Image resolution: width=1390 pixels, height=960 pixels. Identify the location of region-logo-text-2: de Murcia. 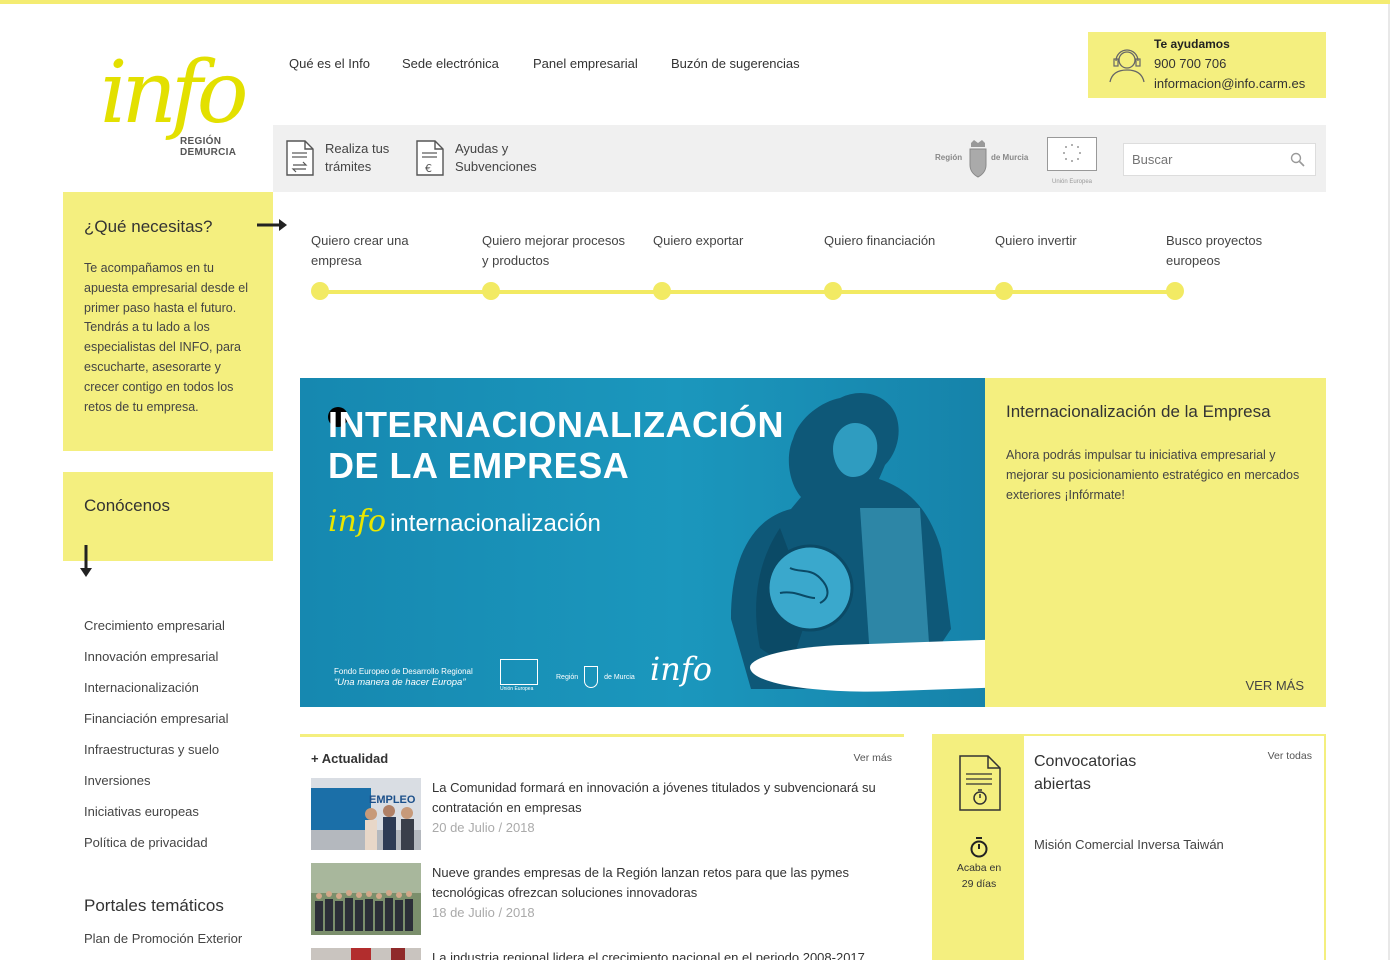
(1010, 157).